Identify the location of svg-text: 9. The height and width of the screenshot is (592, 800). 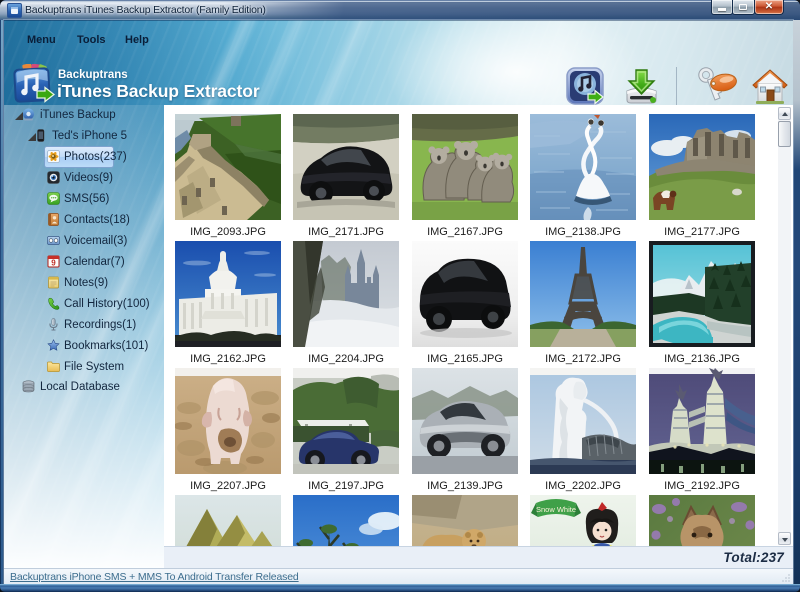
(53, 263).